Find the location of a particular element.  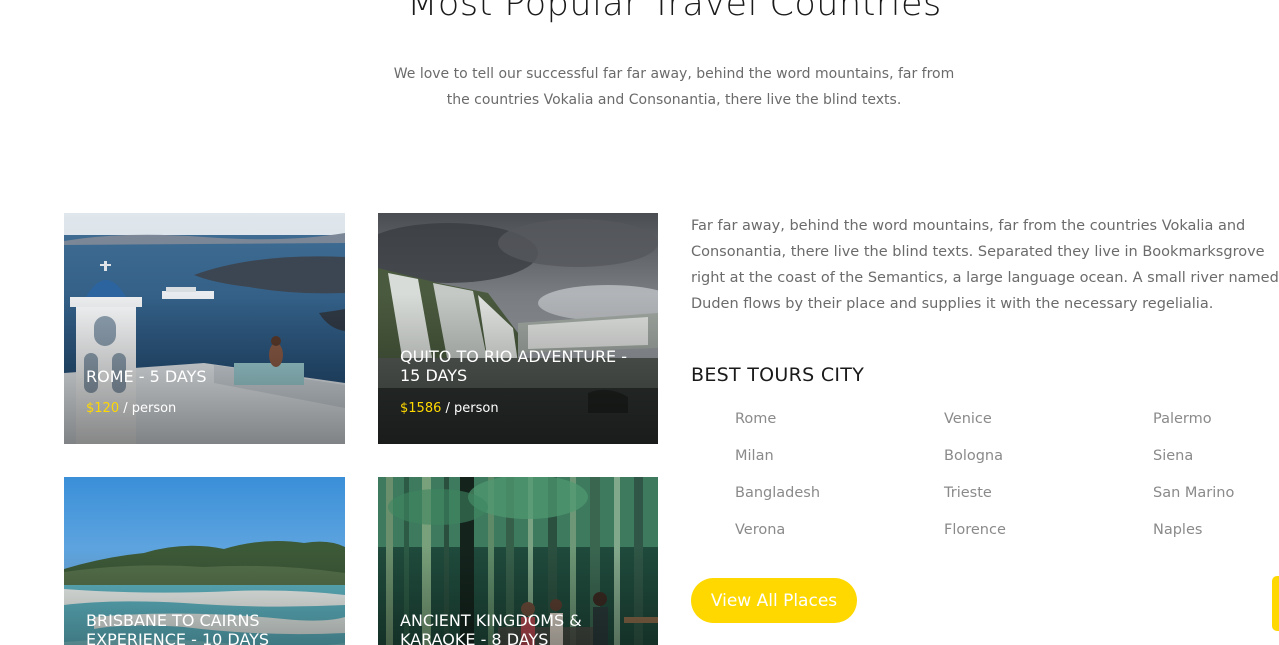

city-link-naples: Naples is located at coordinates (1177, 530).